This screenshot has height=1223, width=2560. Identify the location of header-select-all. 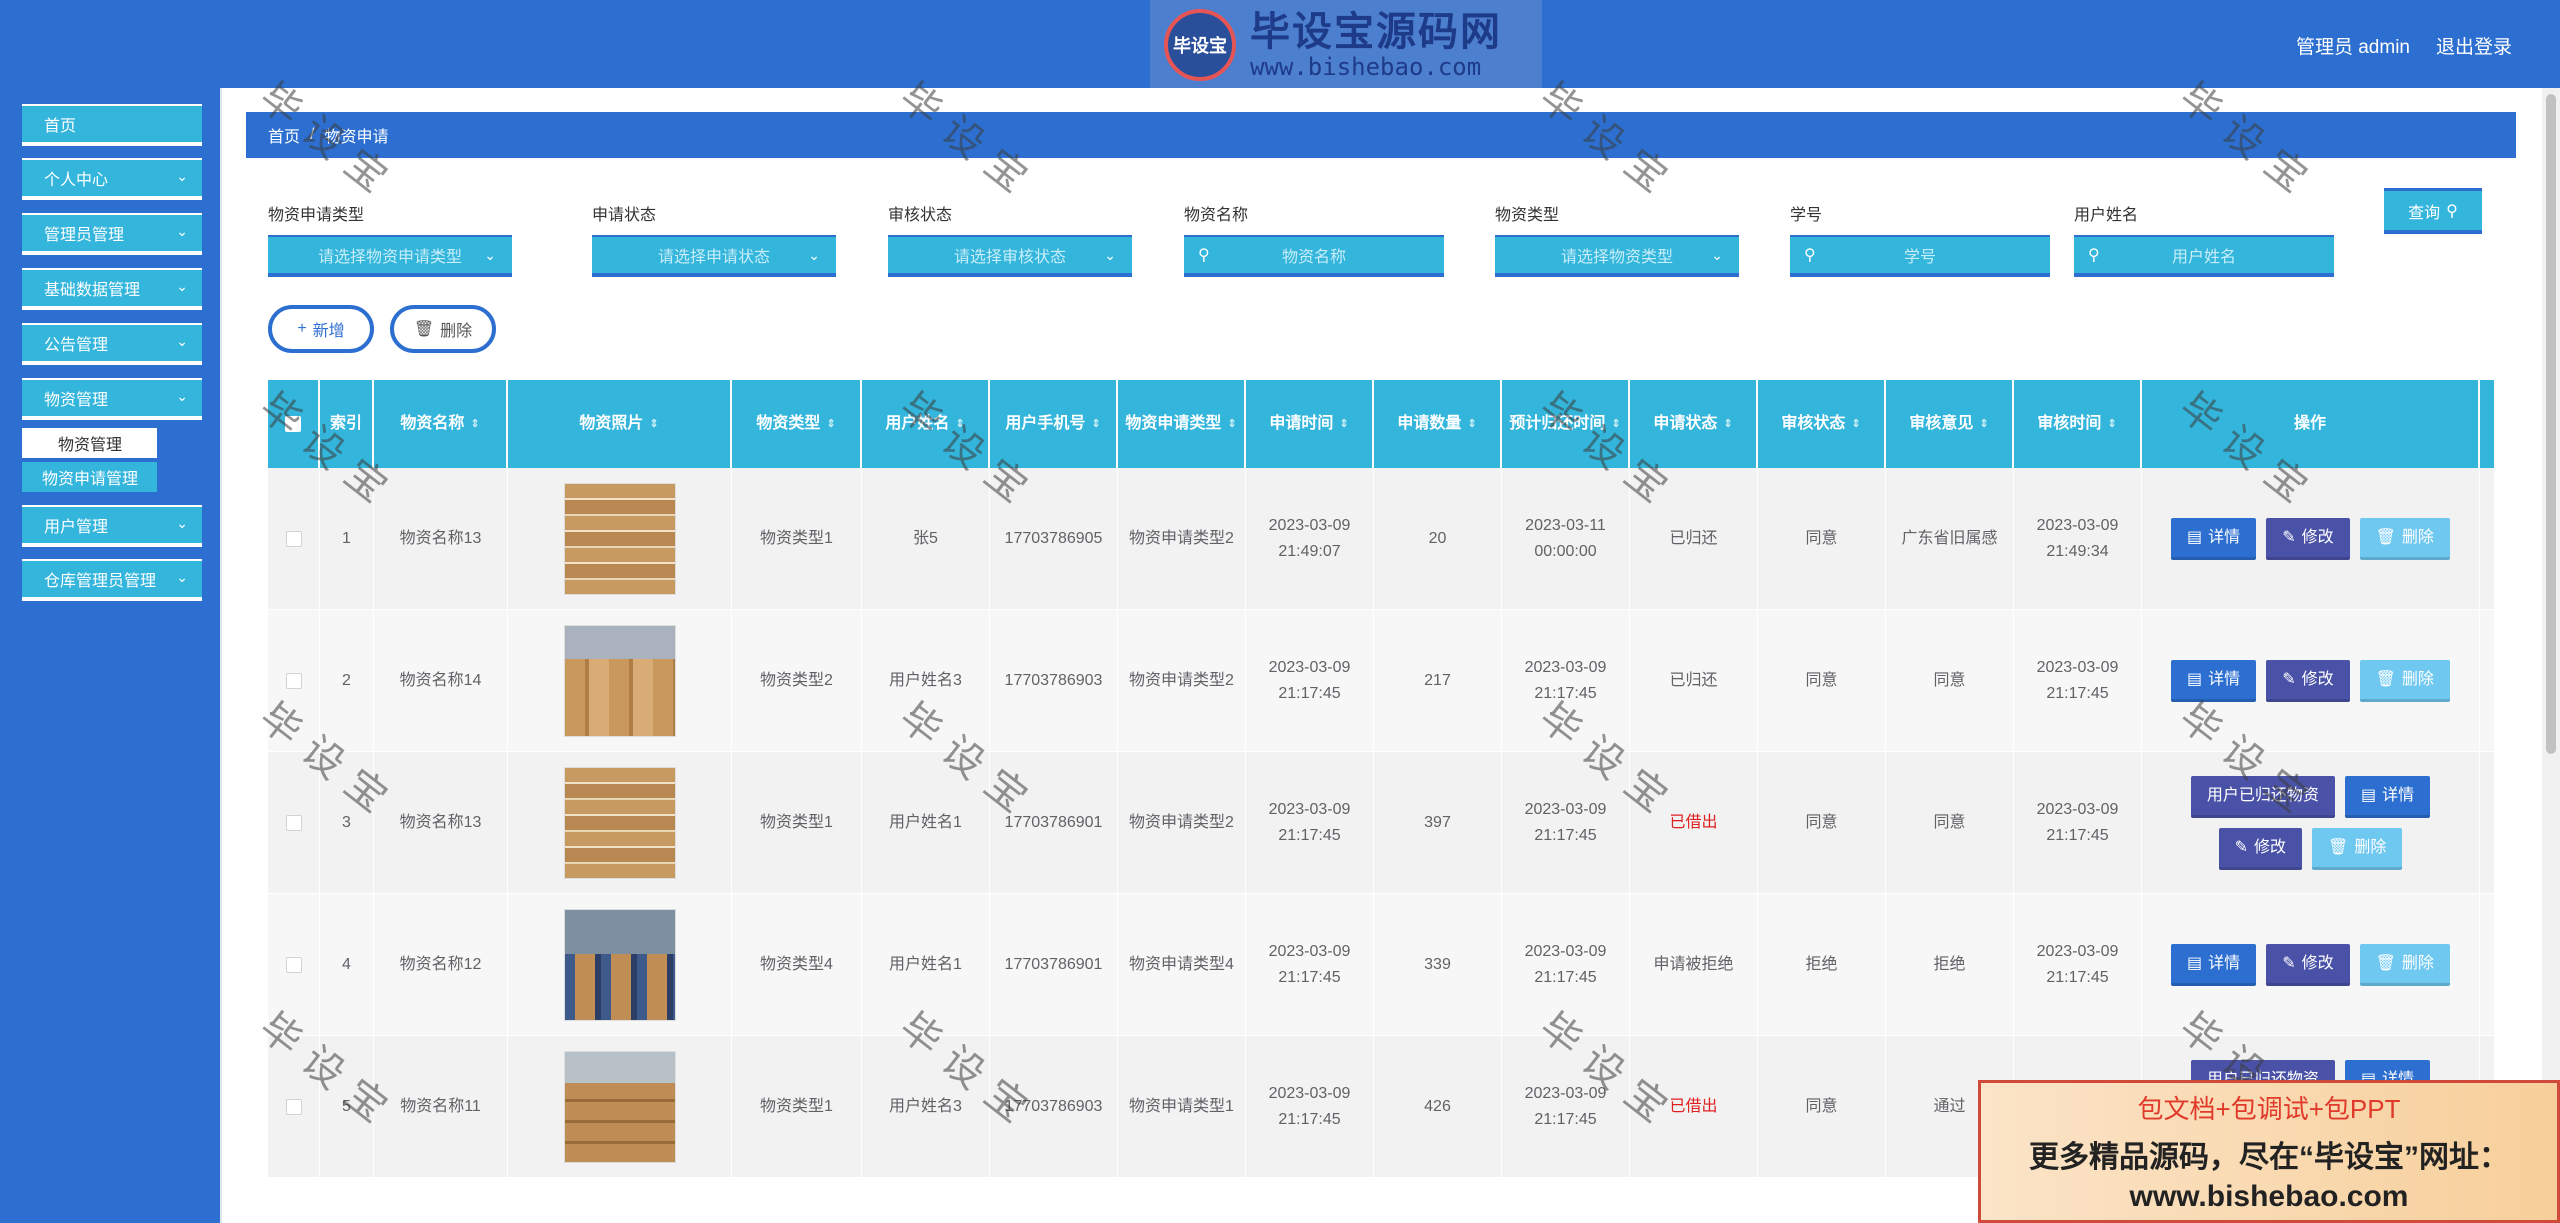
(294, 424).